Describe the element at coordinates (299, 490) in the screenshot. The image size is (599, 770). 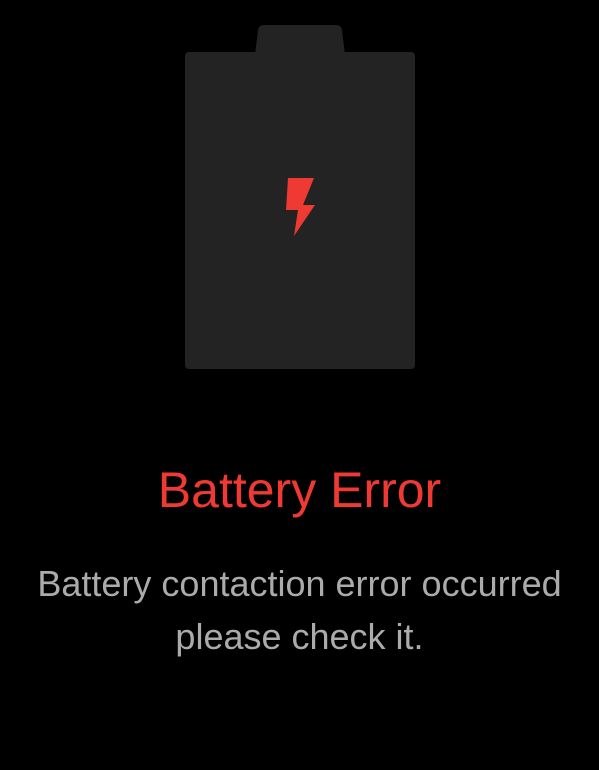
I see `error-title: Battery Error` at that location.